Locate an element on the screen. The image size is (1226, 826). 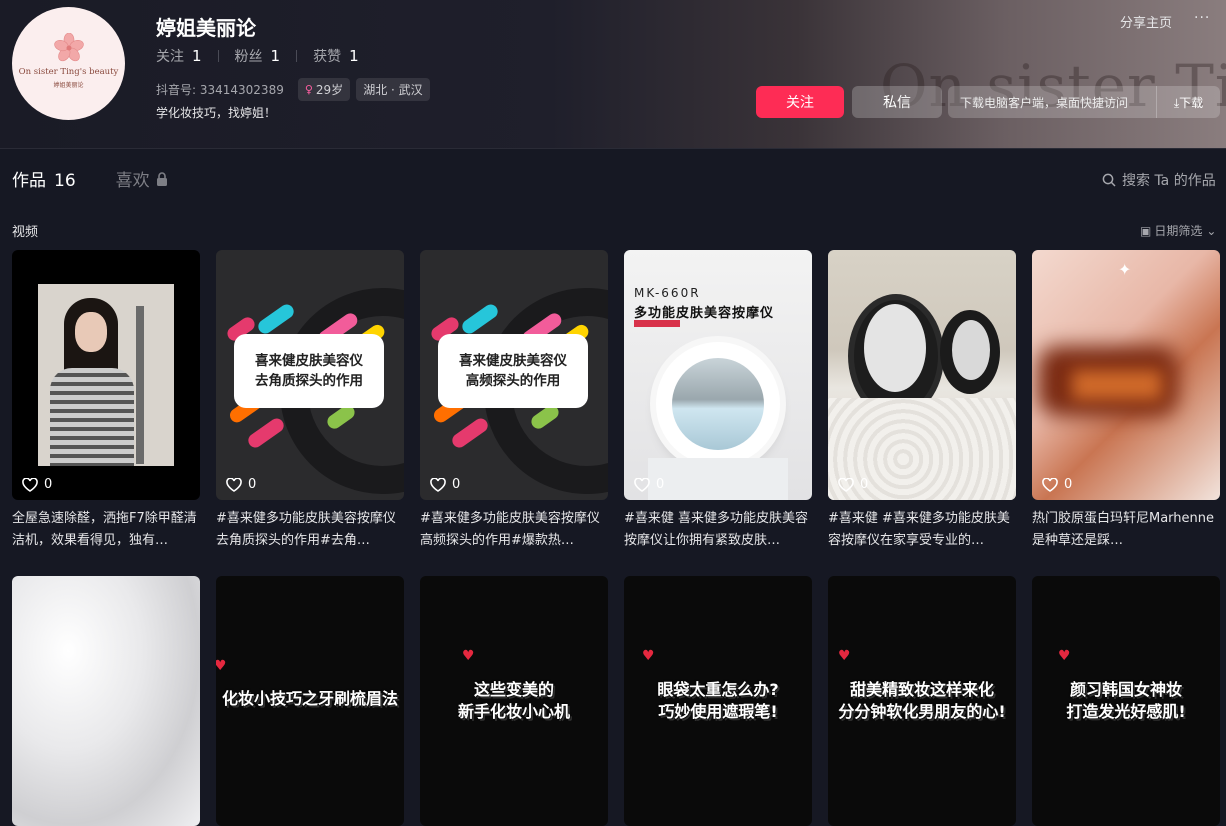
search-works-placeholder: 搜索 Ta 的作品 is located at coordinates (1169, 181).